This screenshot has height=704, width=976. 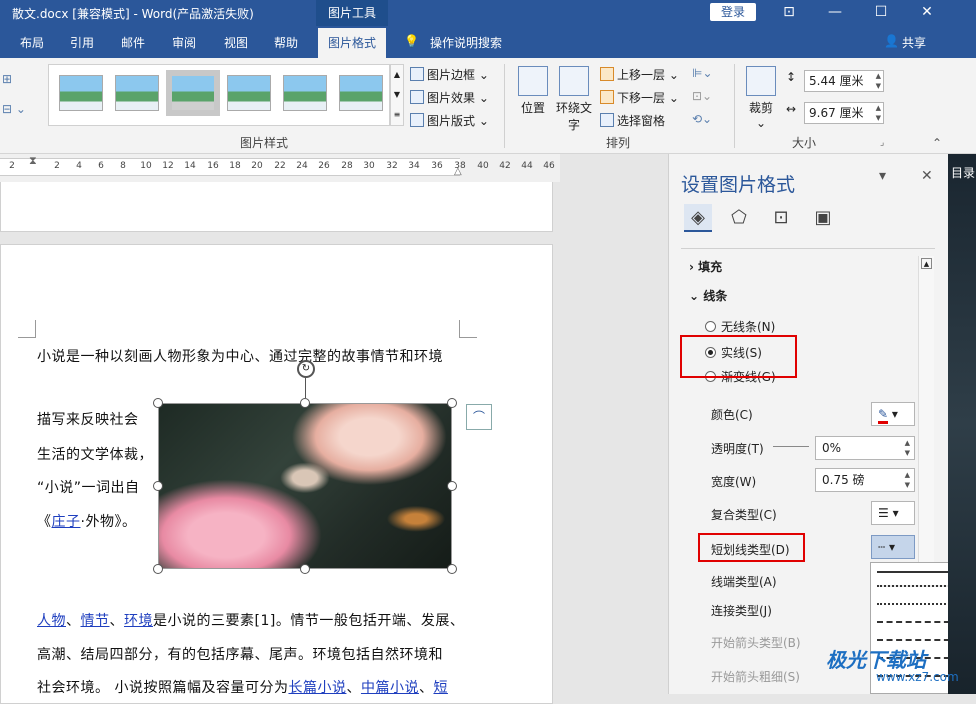 What do you see at coordinates (876, 660) in the screenshot?
I see `watermark-logo: 极光下载站` at bounding box center [876, 660].